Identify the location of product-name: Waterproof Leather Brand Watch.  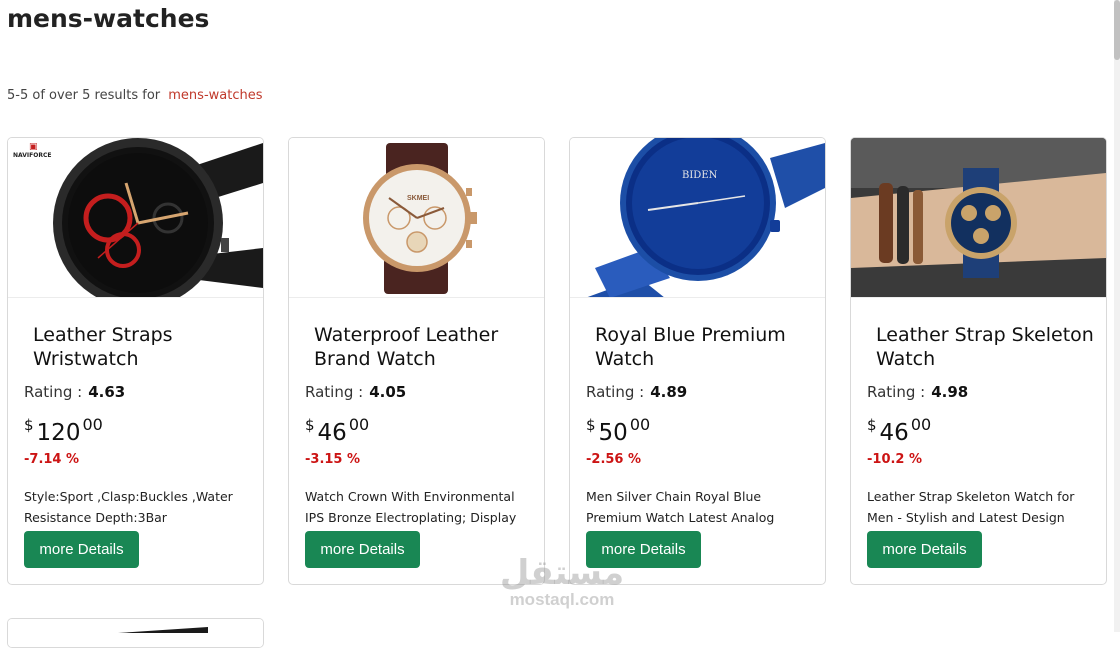
(426, 347).